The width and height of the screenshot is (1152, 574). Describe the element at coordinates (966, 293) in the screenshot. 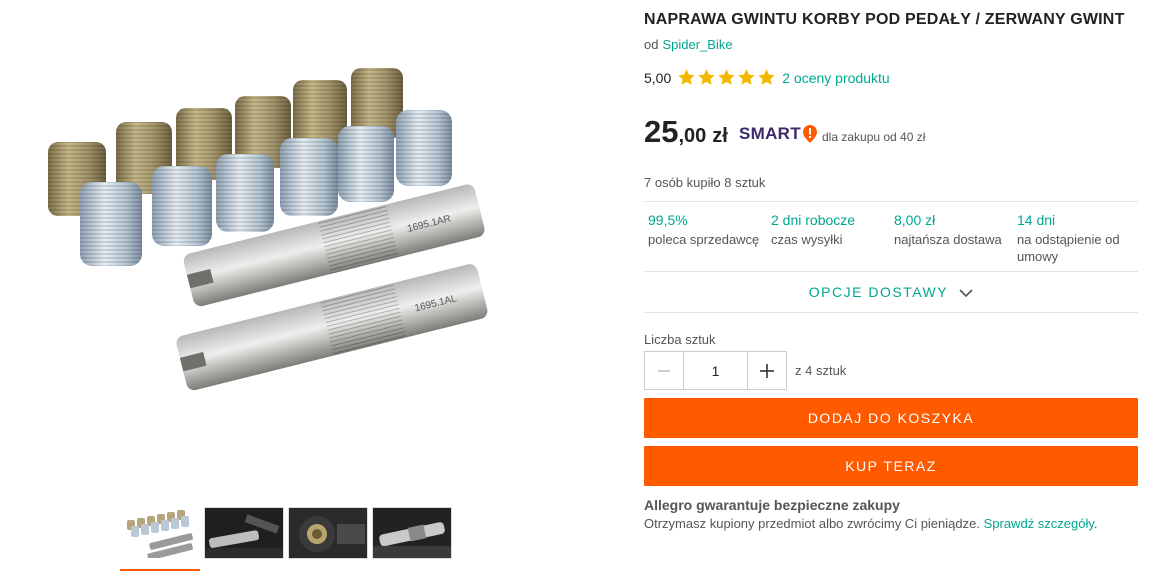

I see `chevron-down-icon` at that location.